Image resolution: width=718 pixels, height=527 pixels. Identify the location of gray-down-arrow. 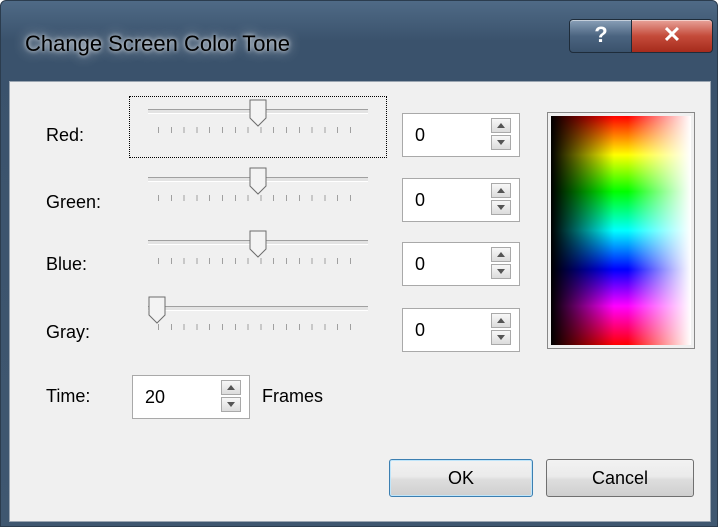
(501, 337).